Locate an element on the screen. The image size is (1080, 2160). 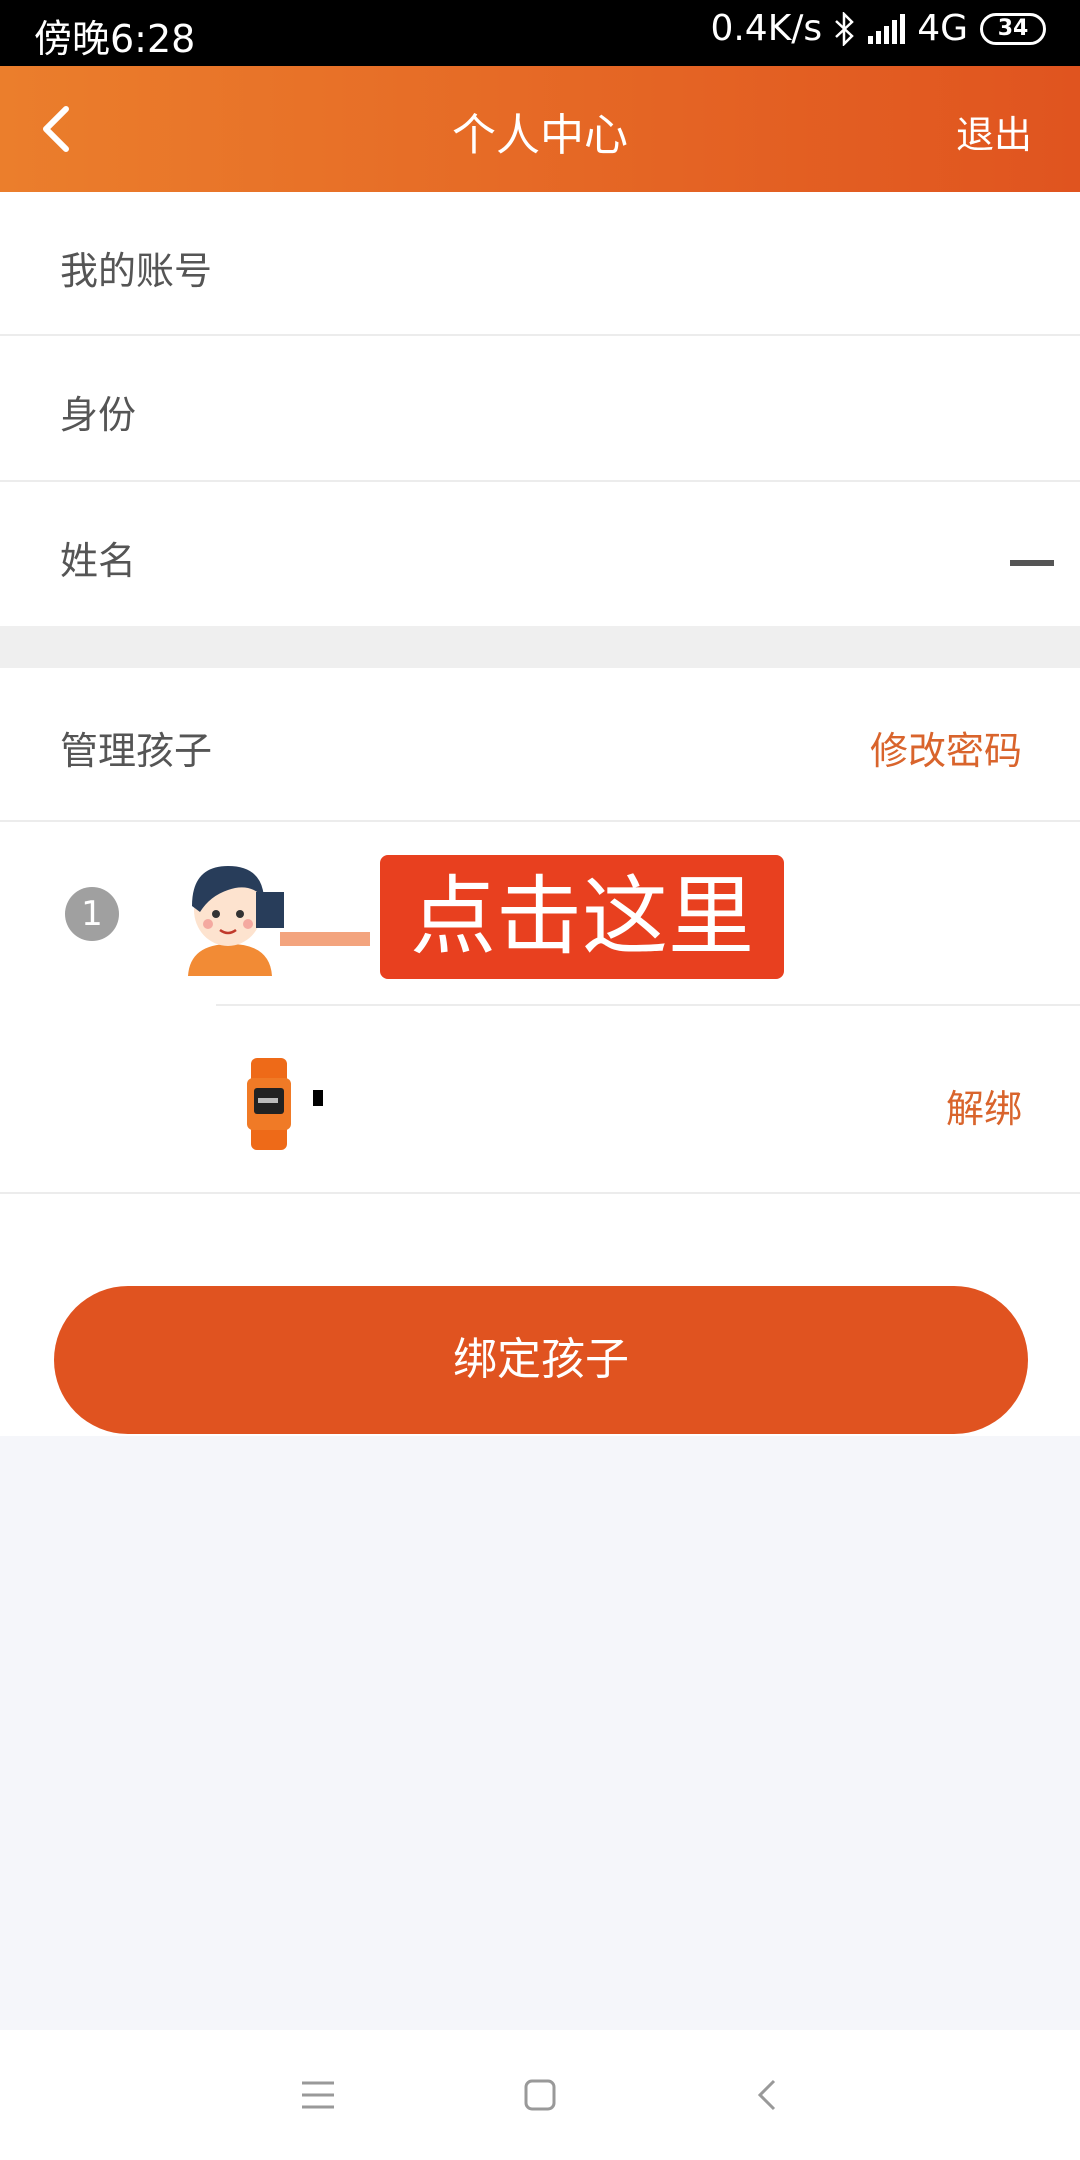
section-divider is located at coordinates (540, 647).